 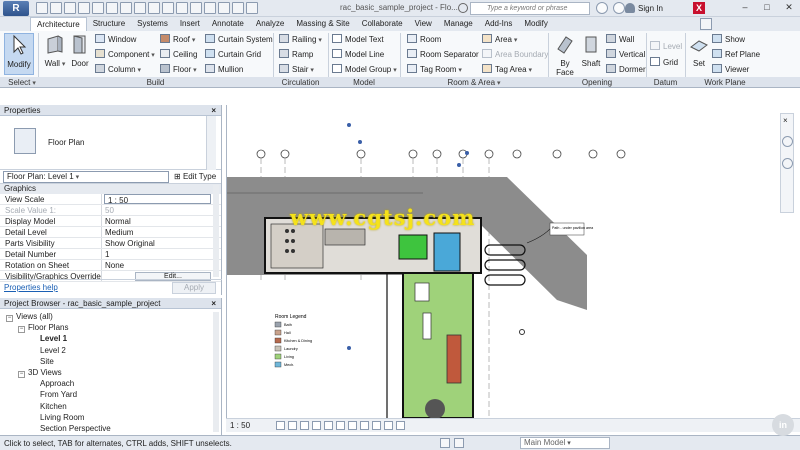 I want to click on edit-type-button: ⊞ Edit Type, so click(x=195, y=176).